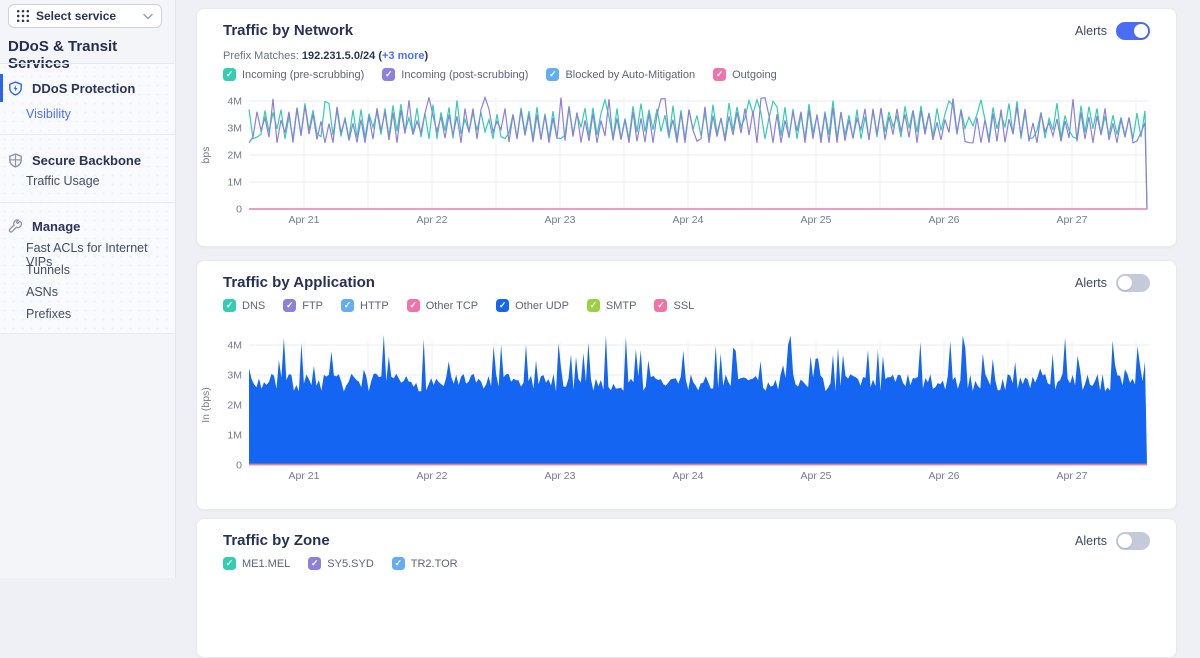  What do you see at coordinates (48, 114) in the screenshot?
I see `sidebar-item-visibility: Visibility` at bounding box center [48, 114].